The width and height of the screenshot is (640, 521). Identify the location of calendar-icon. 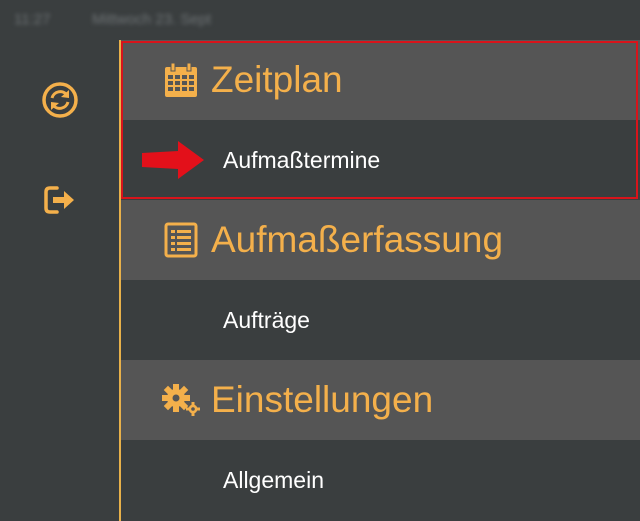
(181, 80).